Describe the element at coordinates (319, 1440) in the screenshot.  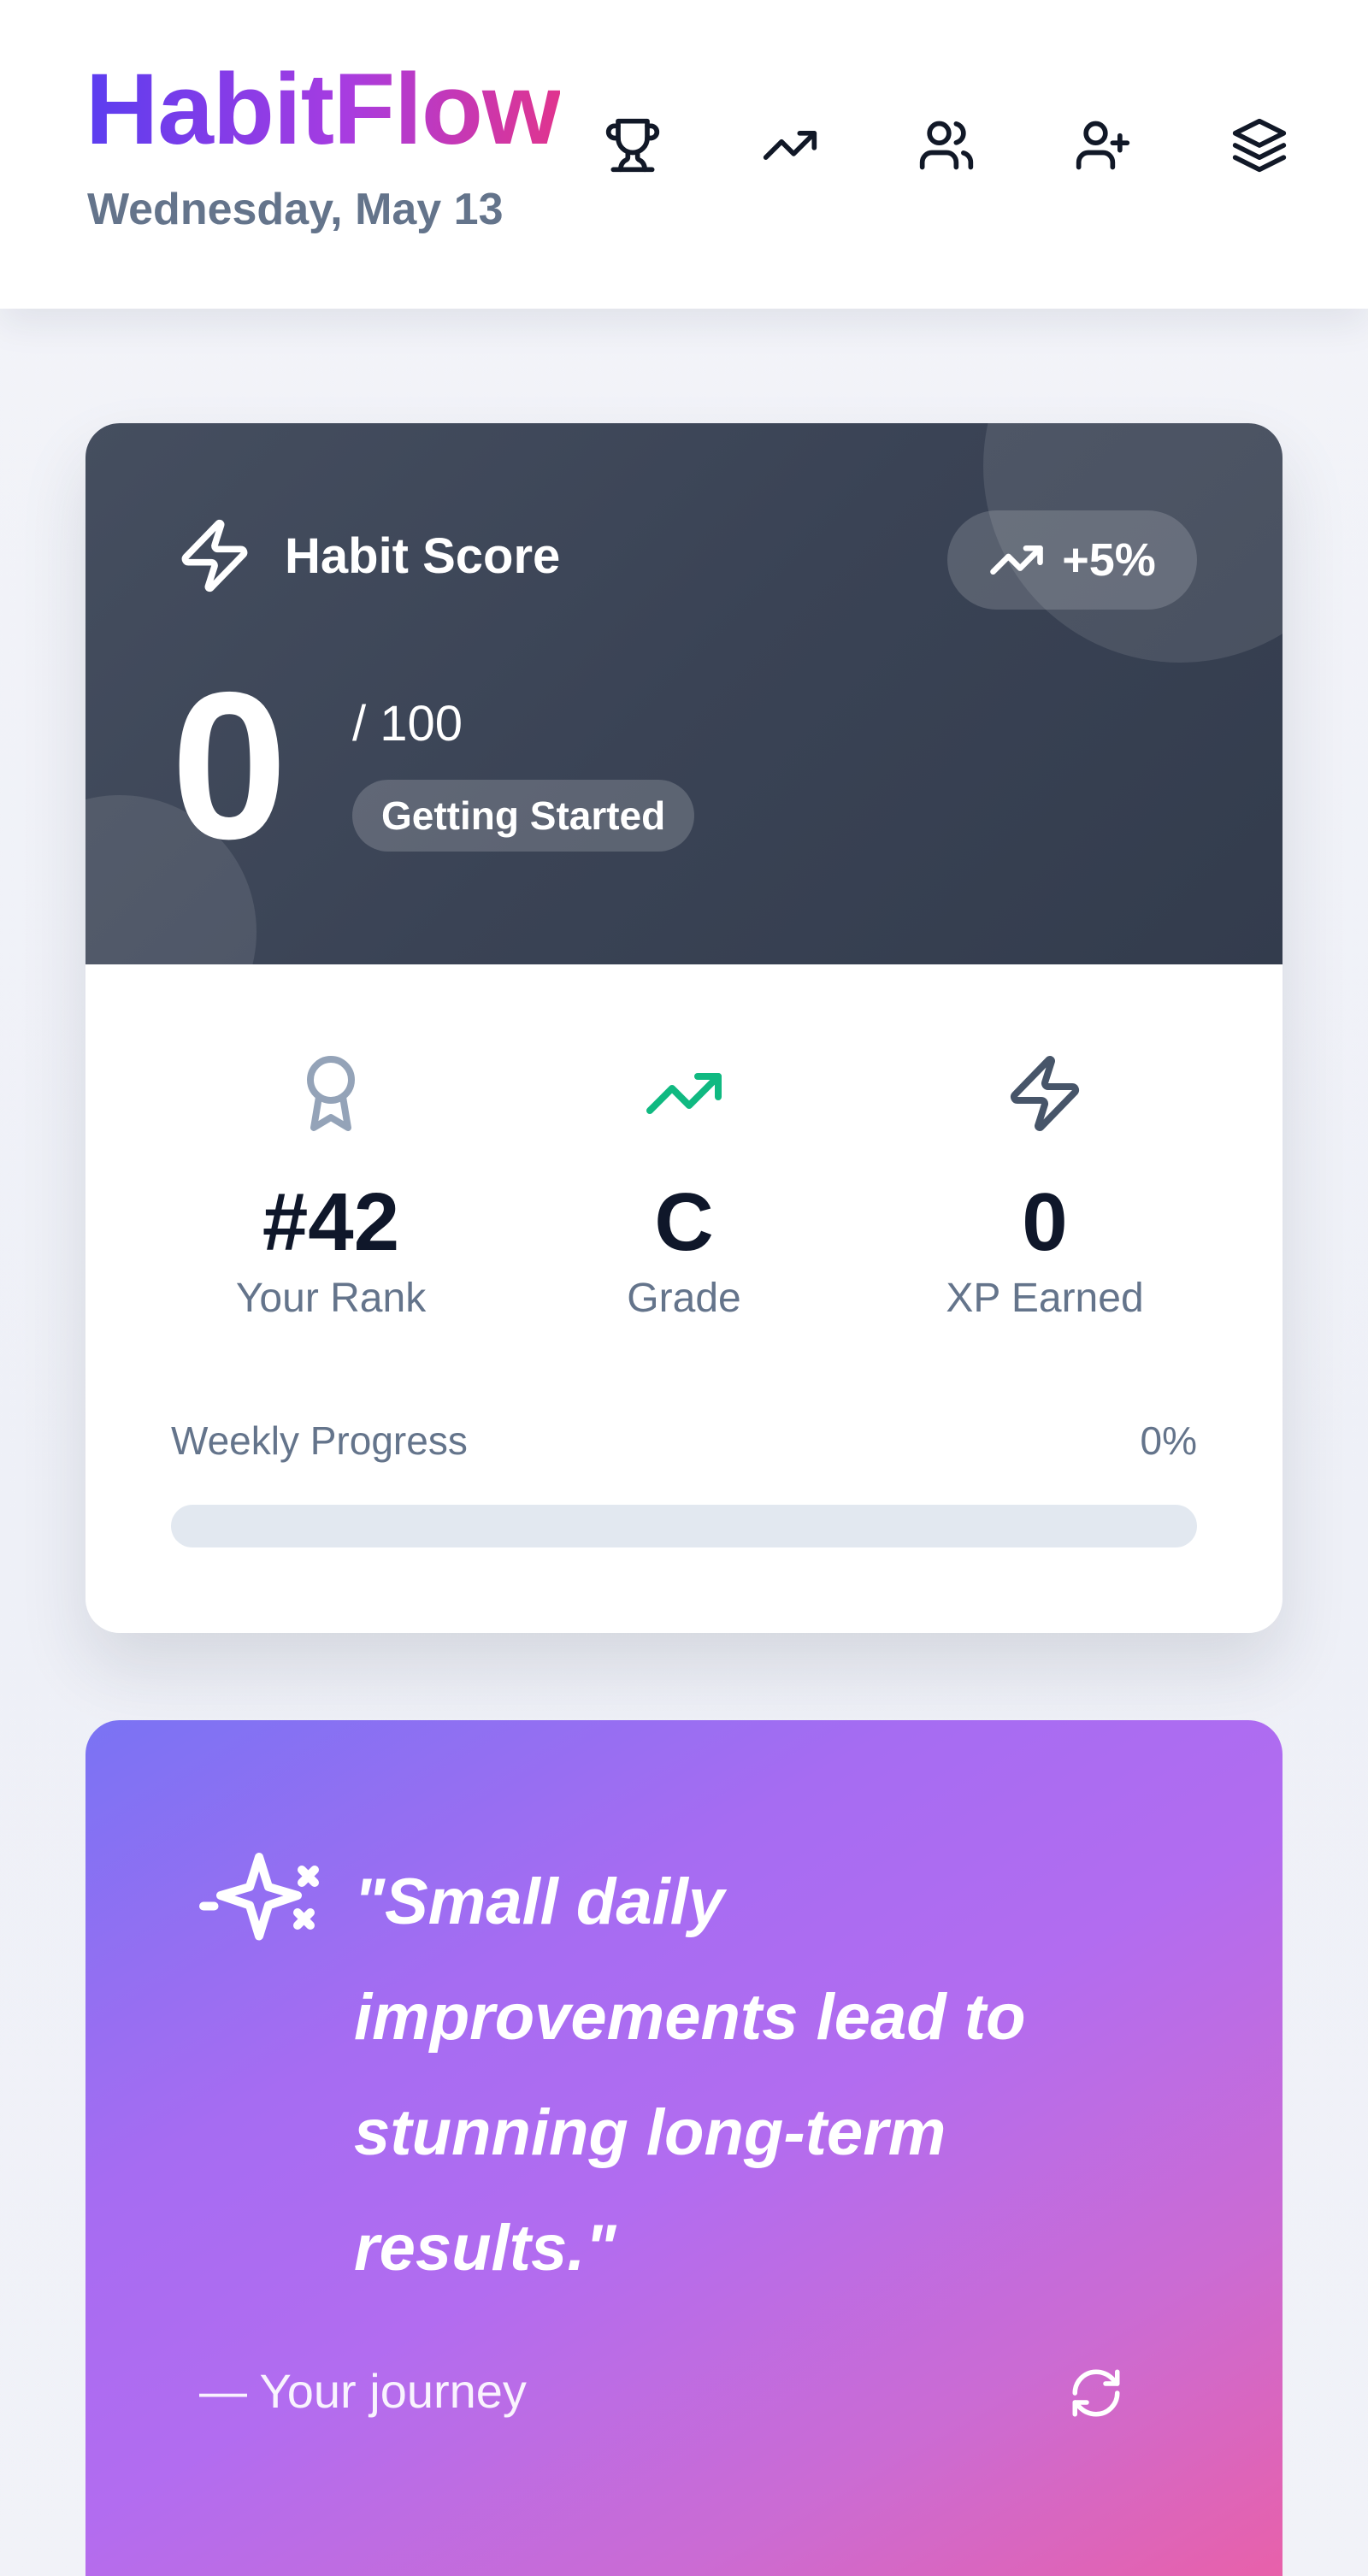
I see `weekly-progress-label: Weekly Progress` at that location.